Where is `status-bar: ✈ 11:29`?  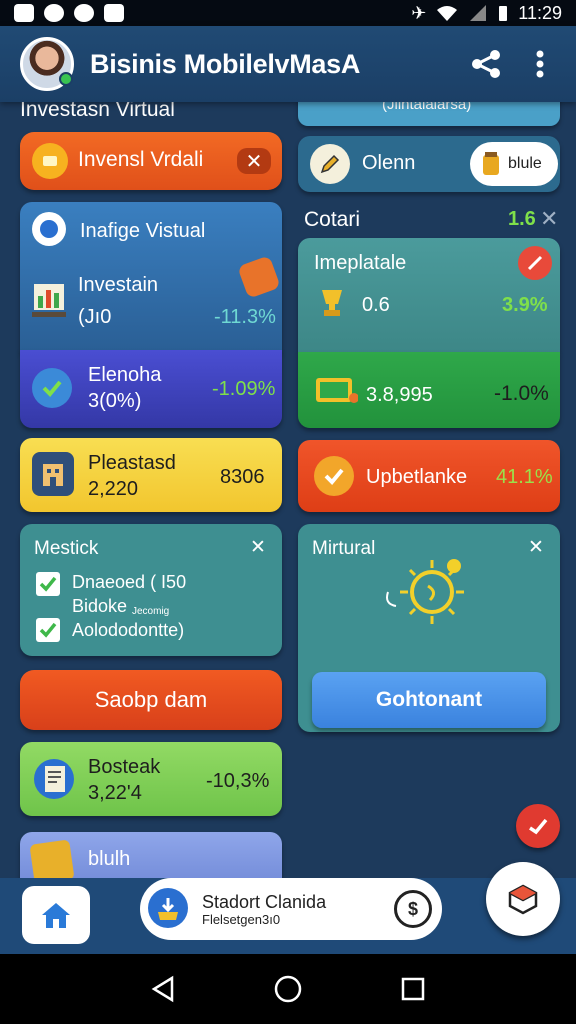 status-bar: ✈ 11:29 is located at coordinates (288, 13).